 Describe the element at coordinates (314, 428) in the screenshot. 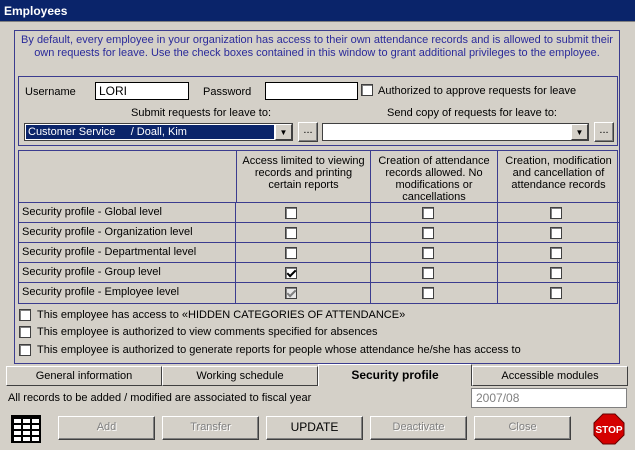

I see `update-button: UPDATE` at that location.